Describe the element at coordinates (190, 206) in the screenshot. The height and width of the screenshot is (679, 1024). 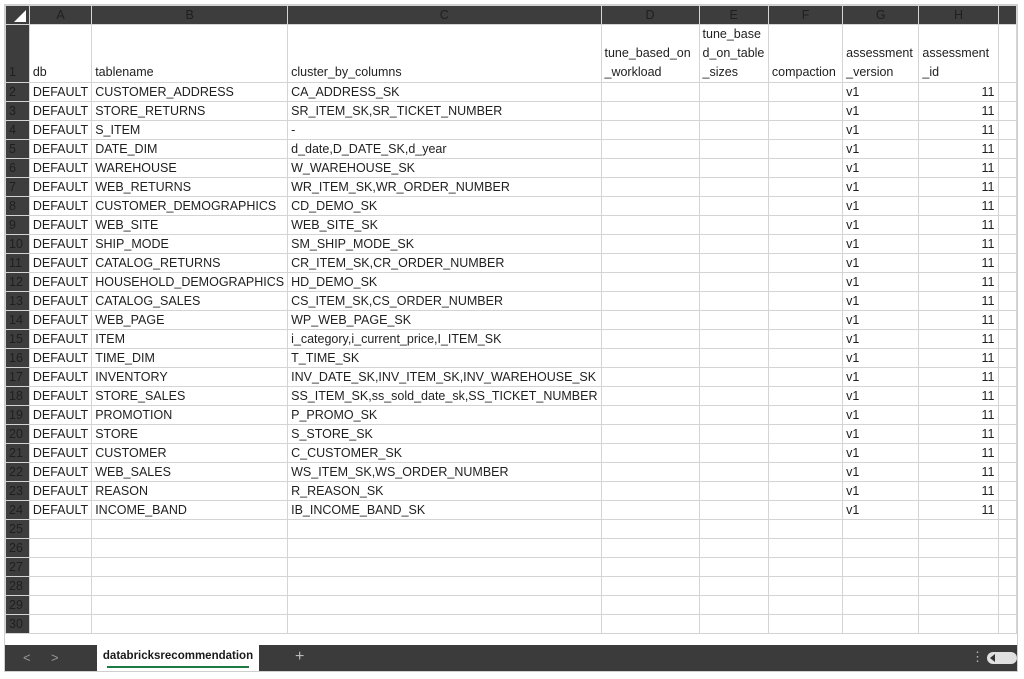
I see `cell: CUSTOMER_DEMOGRAPHICS` at that location.